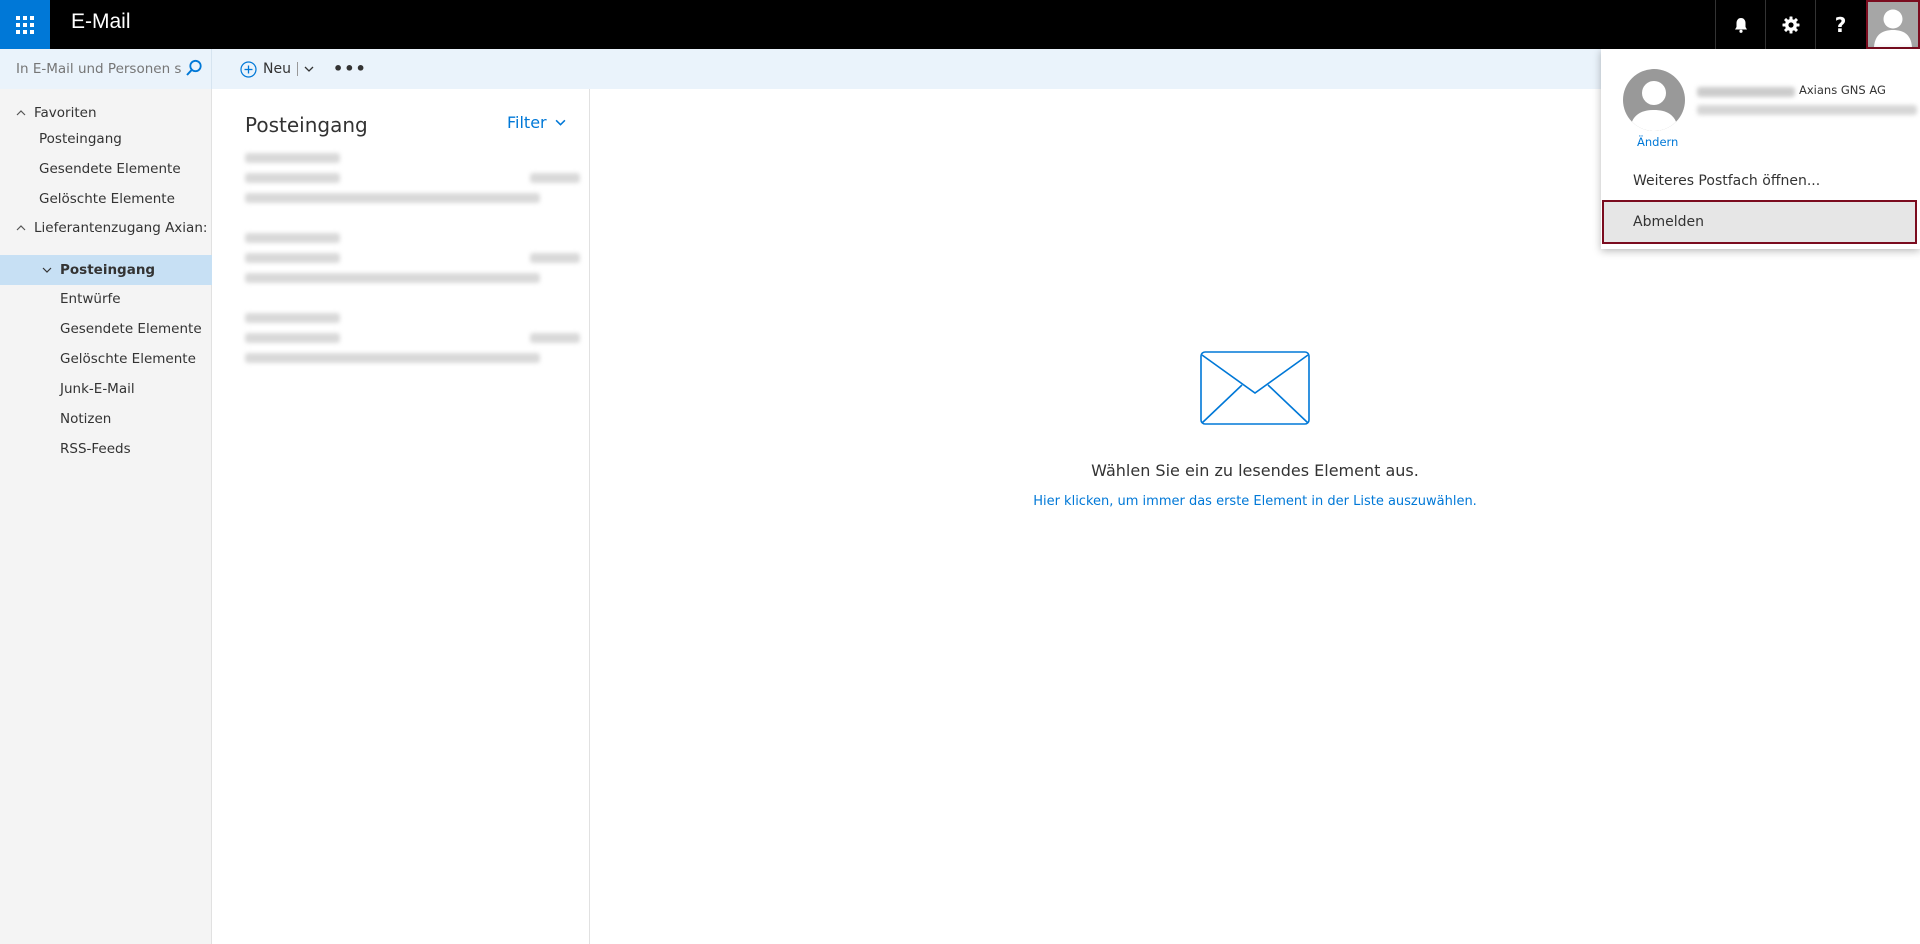 The height and width of the screenshot is (944, 1920). What do you see at coordinates (297, 69) in the screenshot?
I see `divider` at bounding box center [297, 69].